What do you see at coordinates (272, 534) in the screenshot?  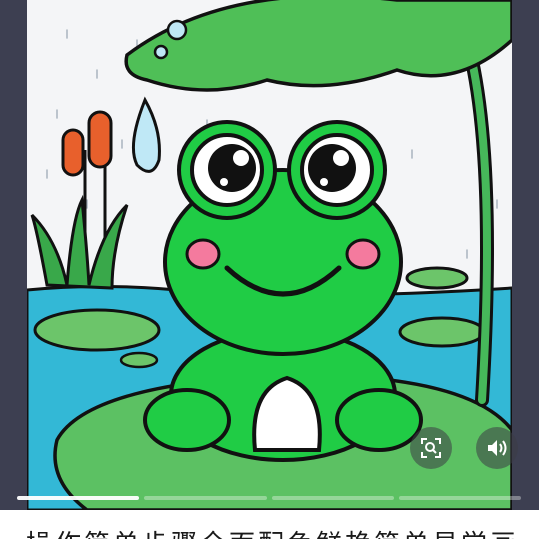 I see `caption-text: 操作简单步骤全面配色鲜艳简单易学画` at bounding box center [272, 534].